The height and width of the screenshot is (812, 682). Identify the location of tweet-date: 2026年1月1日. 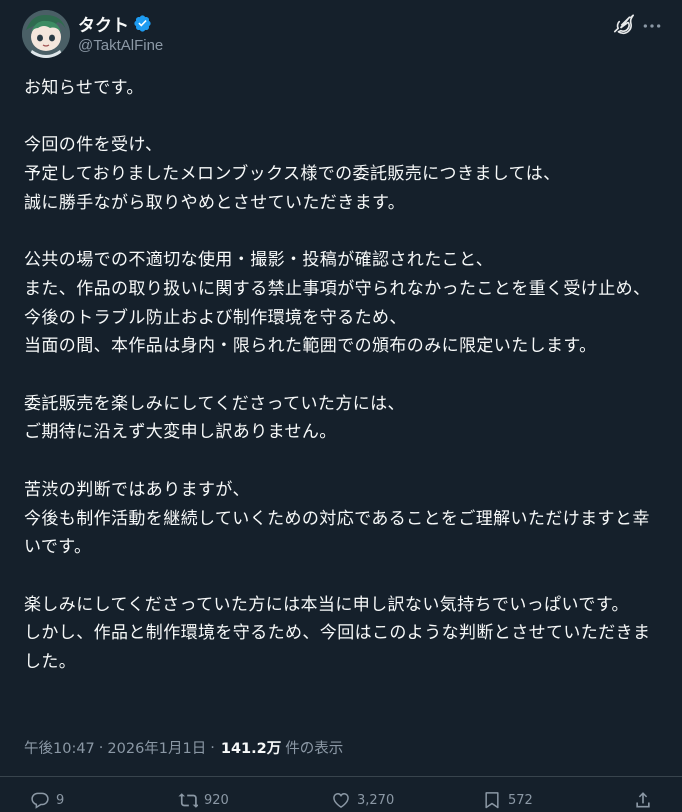
(156, 747).